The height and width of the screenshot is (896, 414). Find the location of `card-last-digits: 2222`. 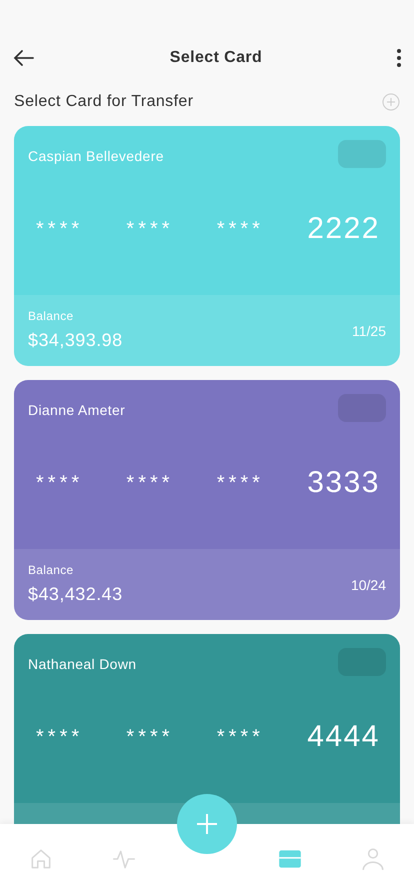

card-last-digits: 2222 is located at coordinates (343, 229).